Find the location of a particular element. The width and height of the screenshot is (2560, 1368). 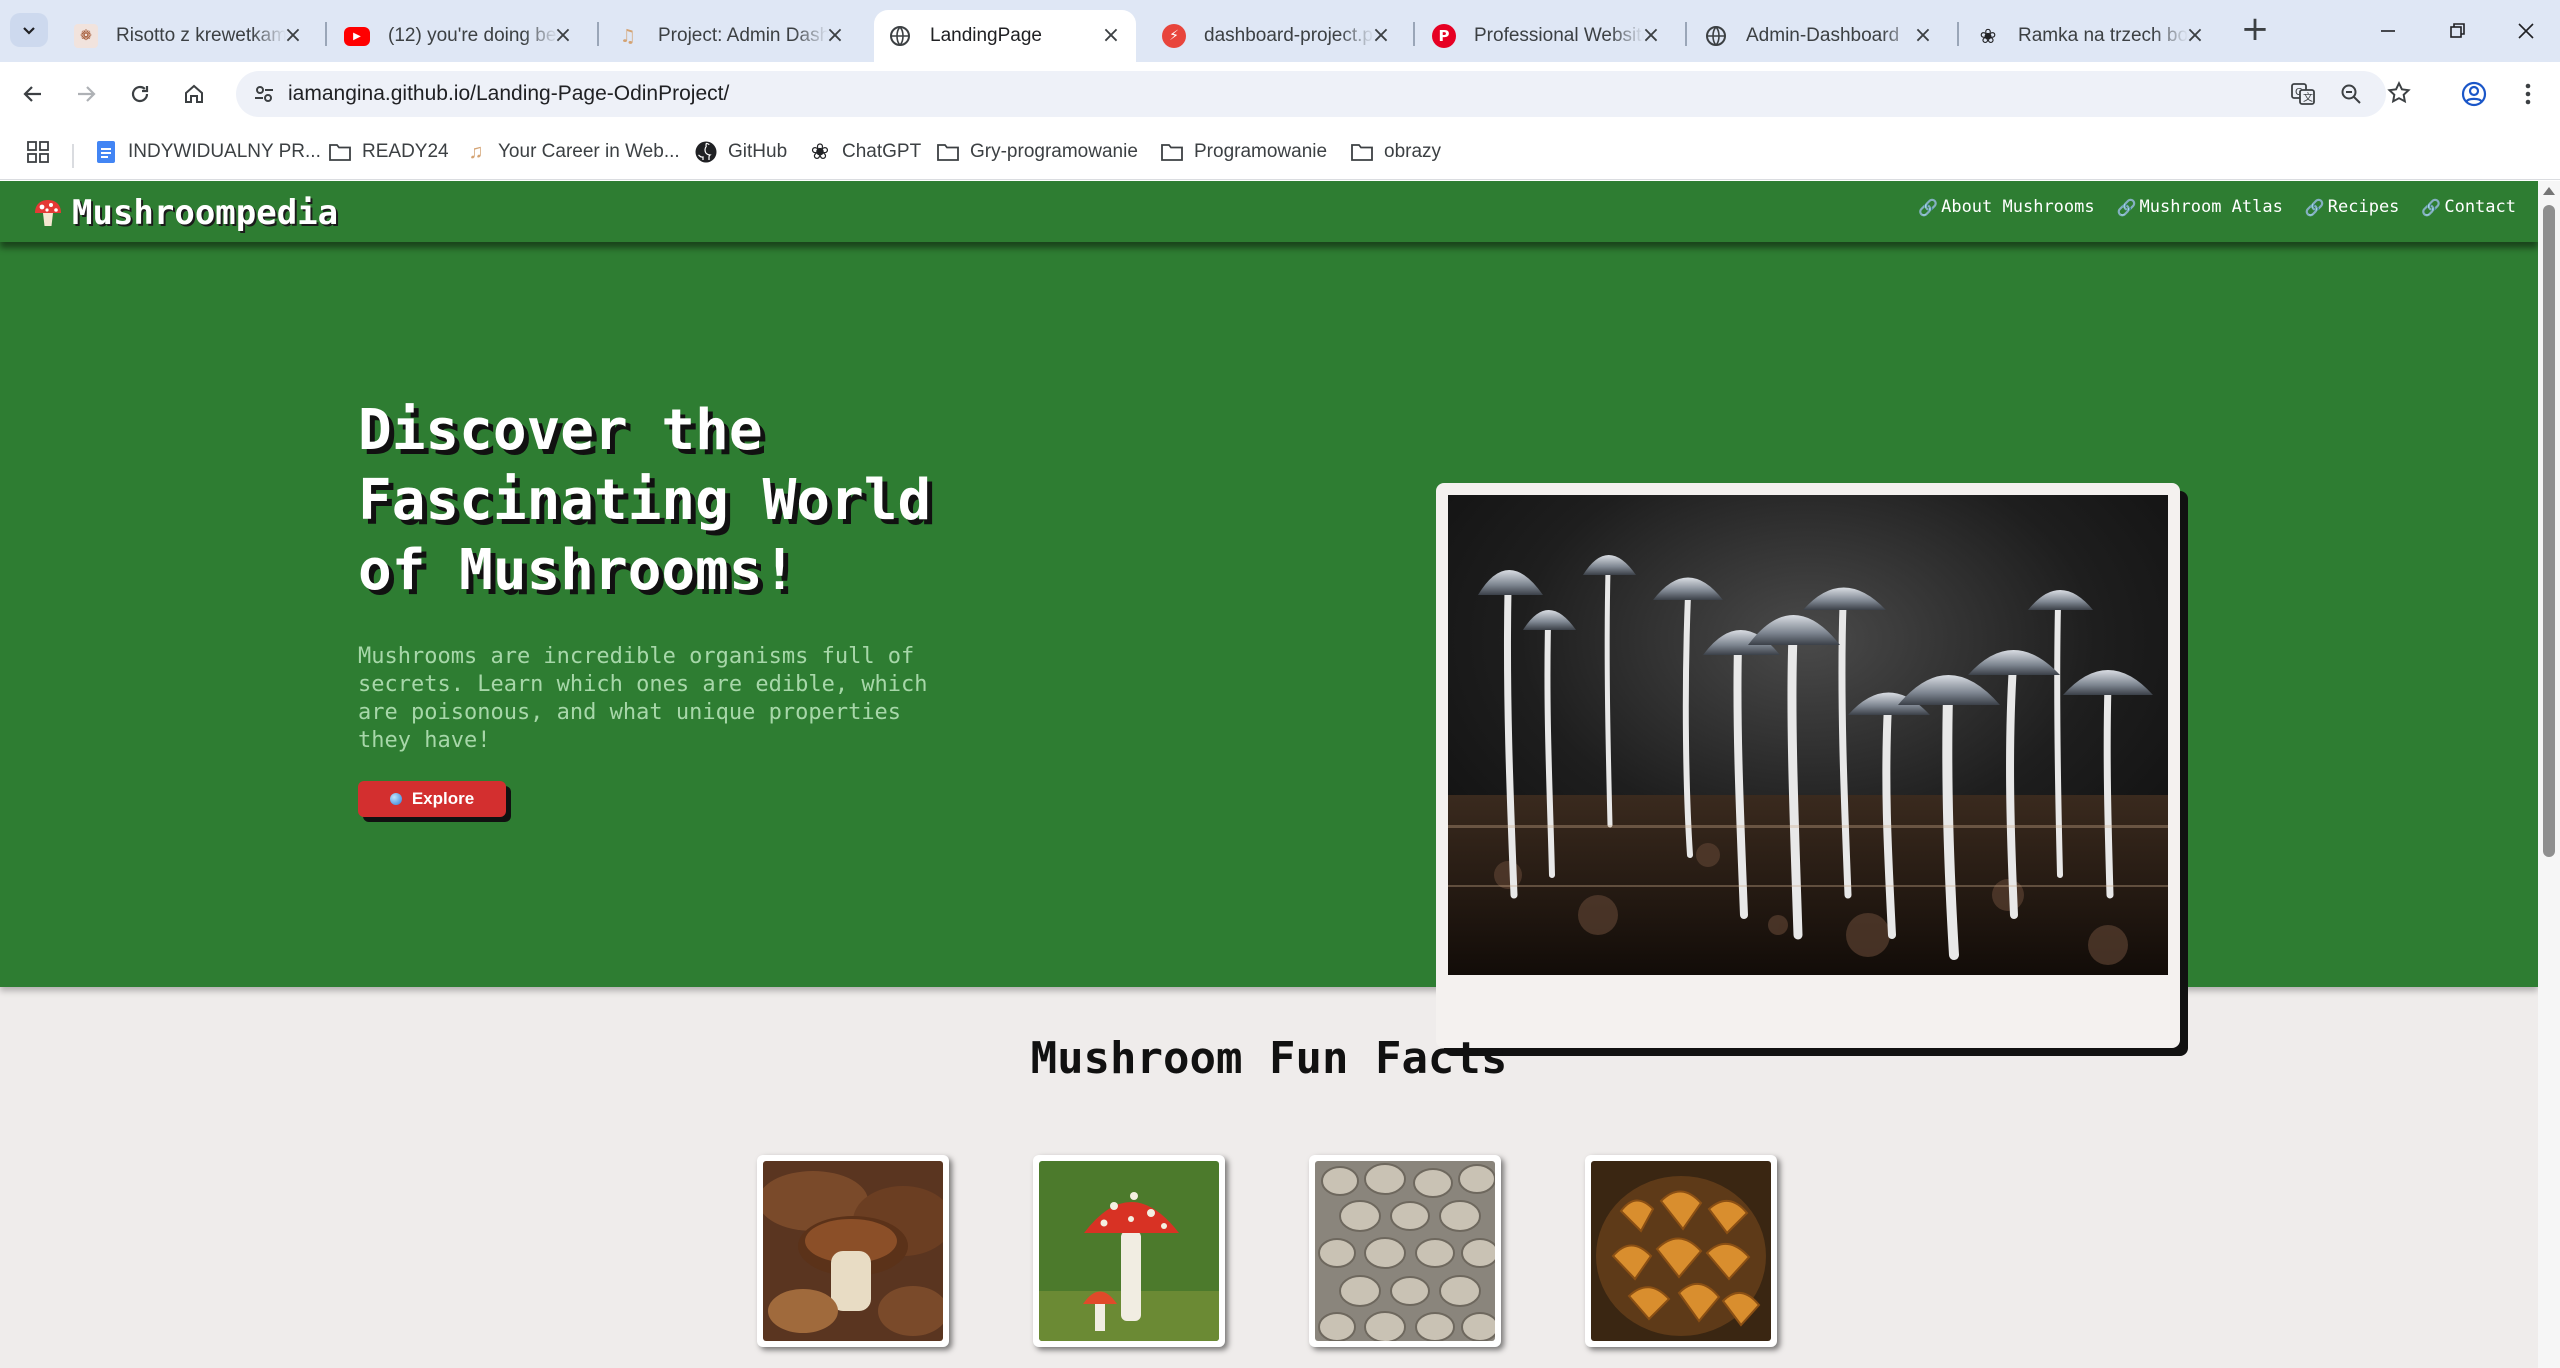

reload-icon is located at coordinates (140, 94).